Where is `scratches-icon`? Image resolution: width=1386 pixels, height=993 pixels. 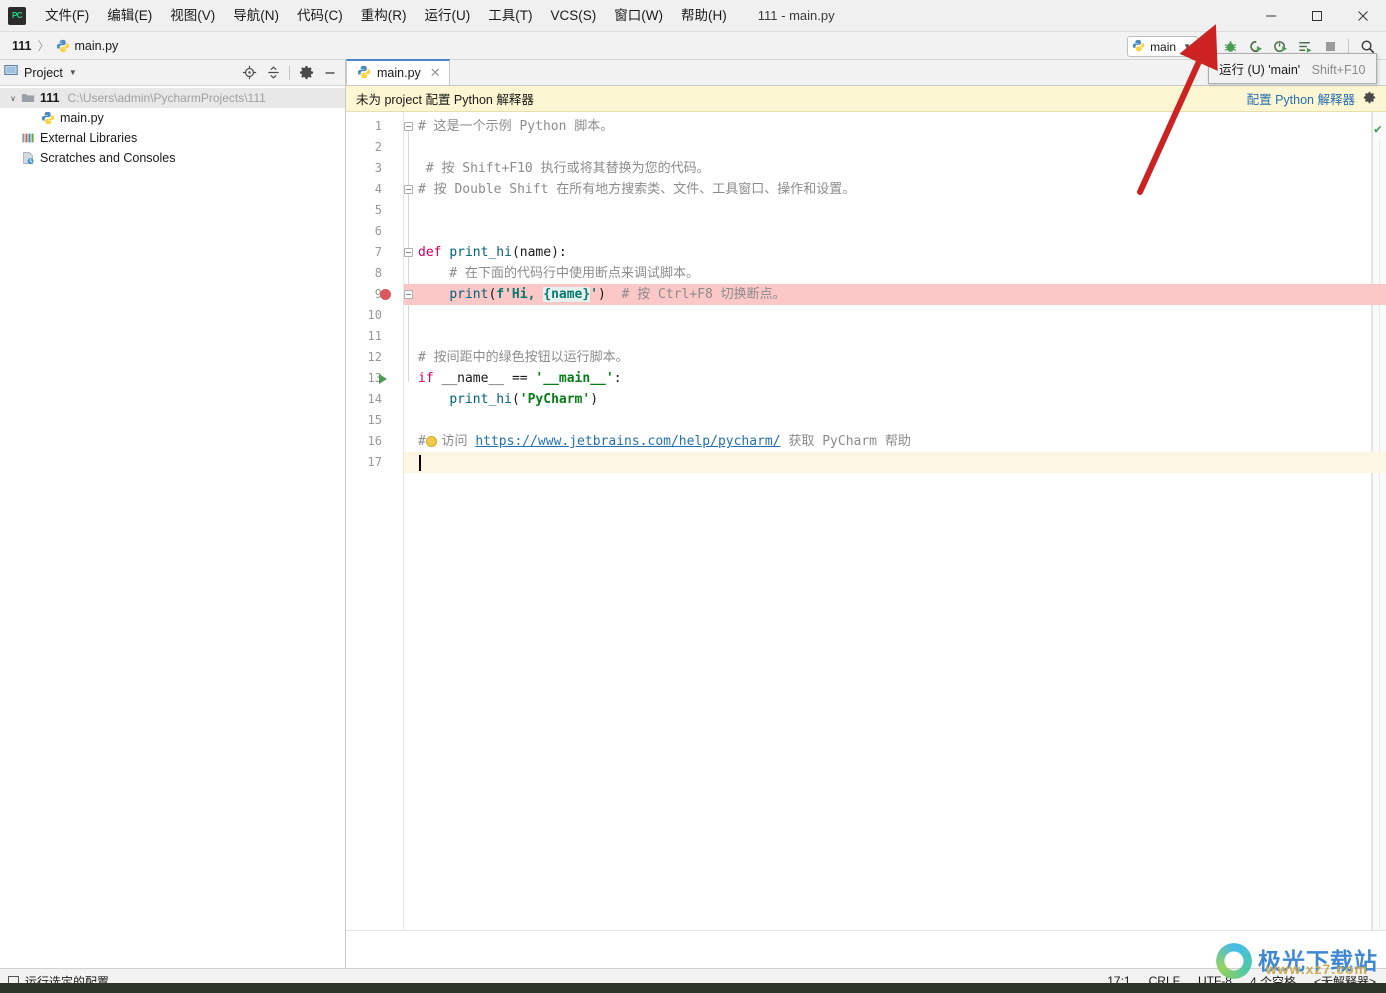 scratches-icon is located at coordinates (28, 158).